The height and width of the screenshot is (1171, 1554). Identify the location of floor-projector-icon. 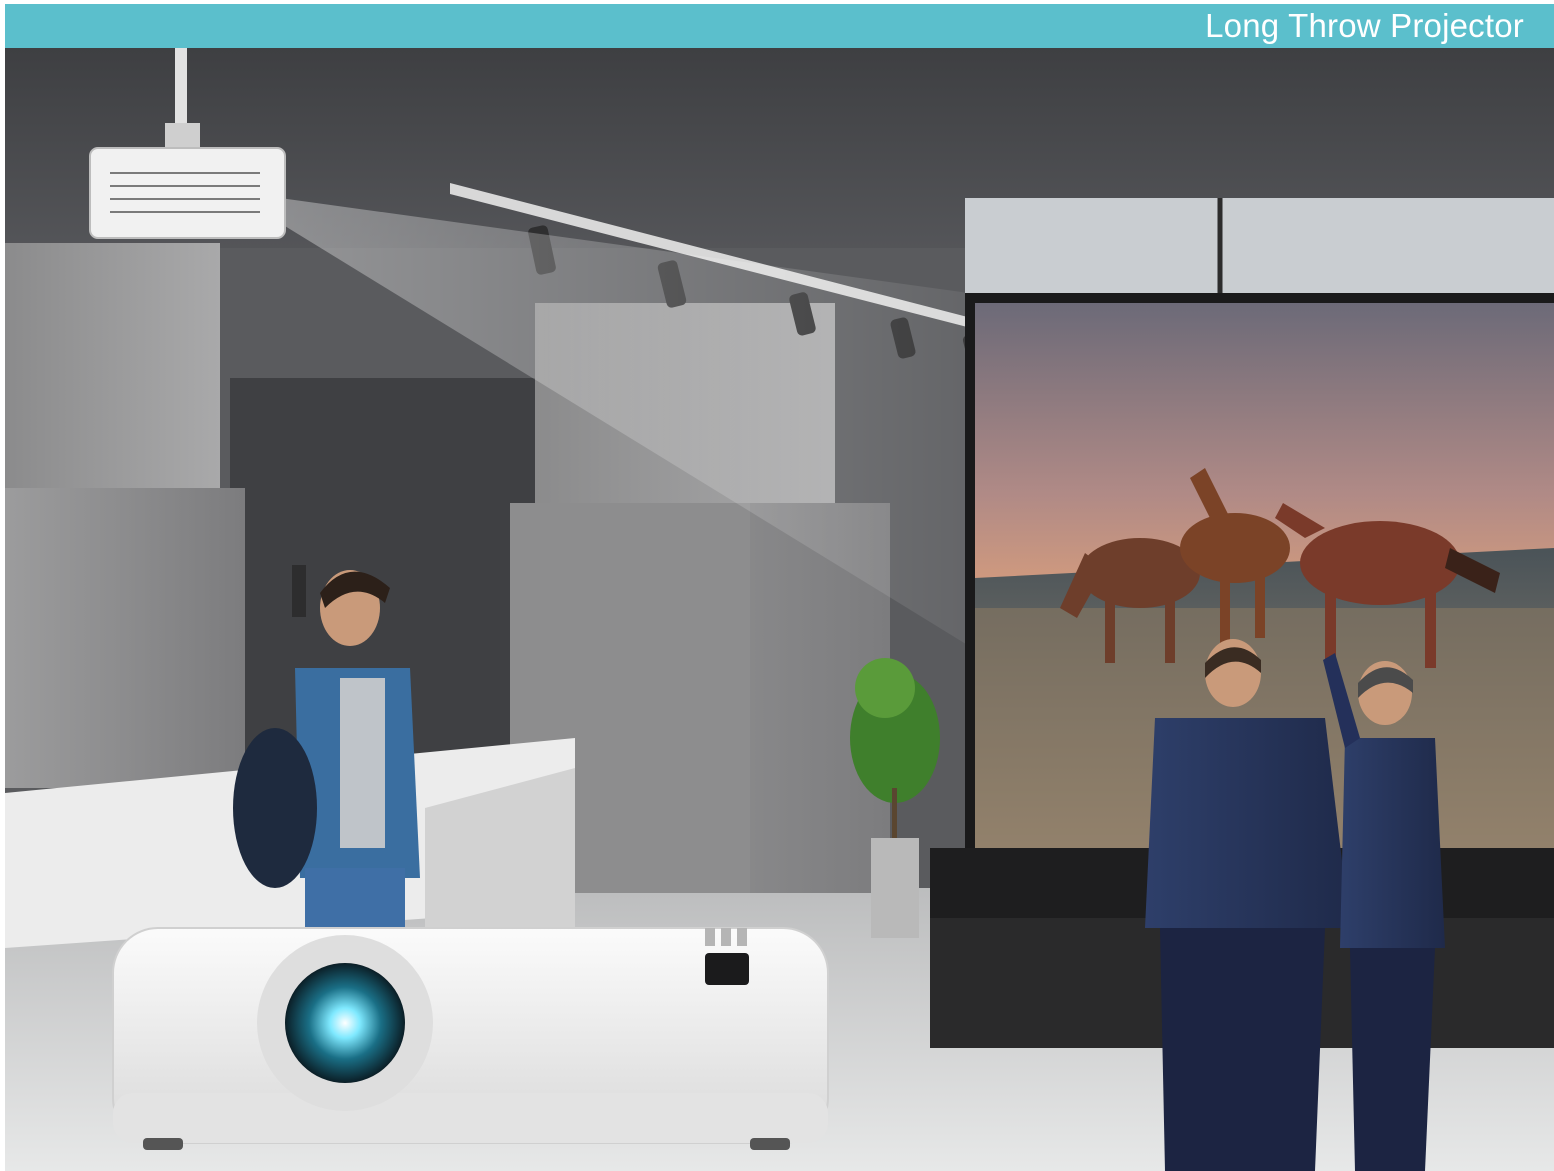
(470, 1038).